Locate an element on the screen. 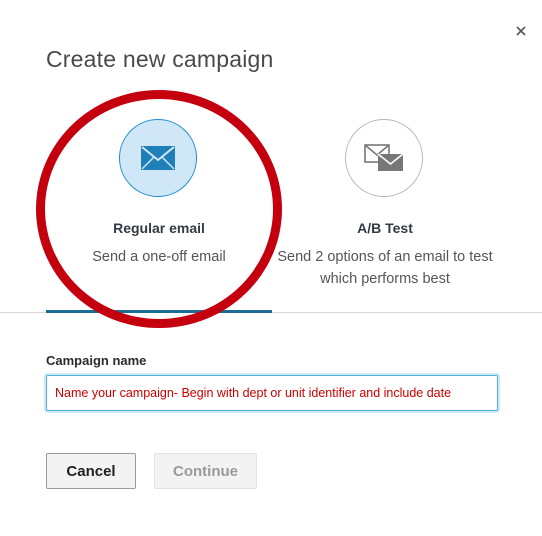 The height and width of the screenshot is (536, 542). envelope-icon is located at coordinates (158, 158).